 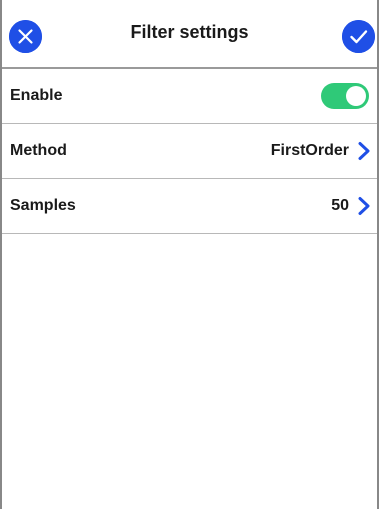 What do you see at coordinates (189, 206) in the screenshot?
I see `samples-row: Samples 50` at bounding box center [189, 206].